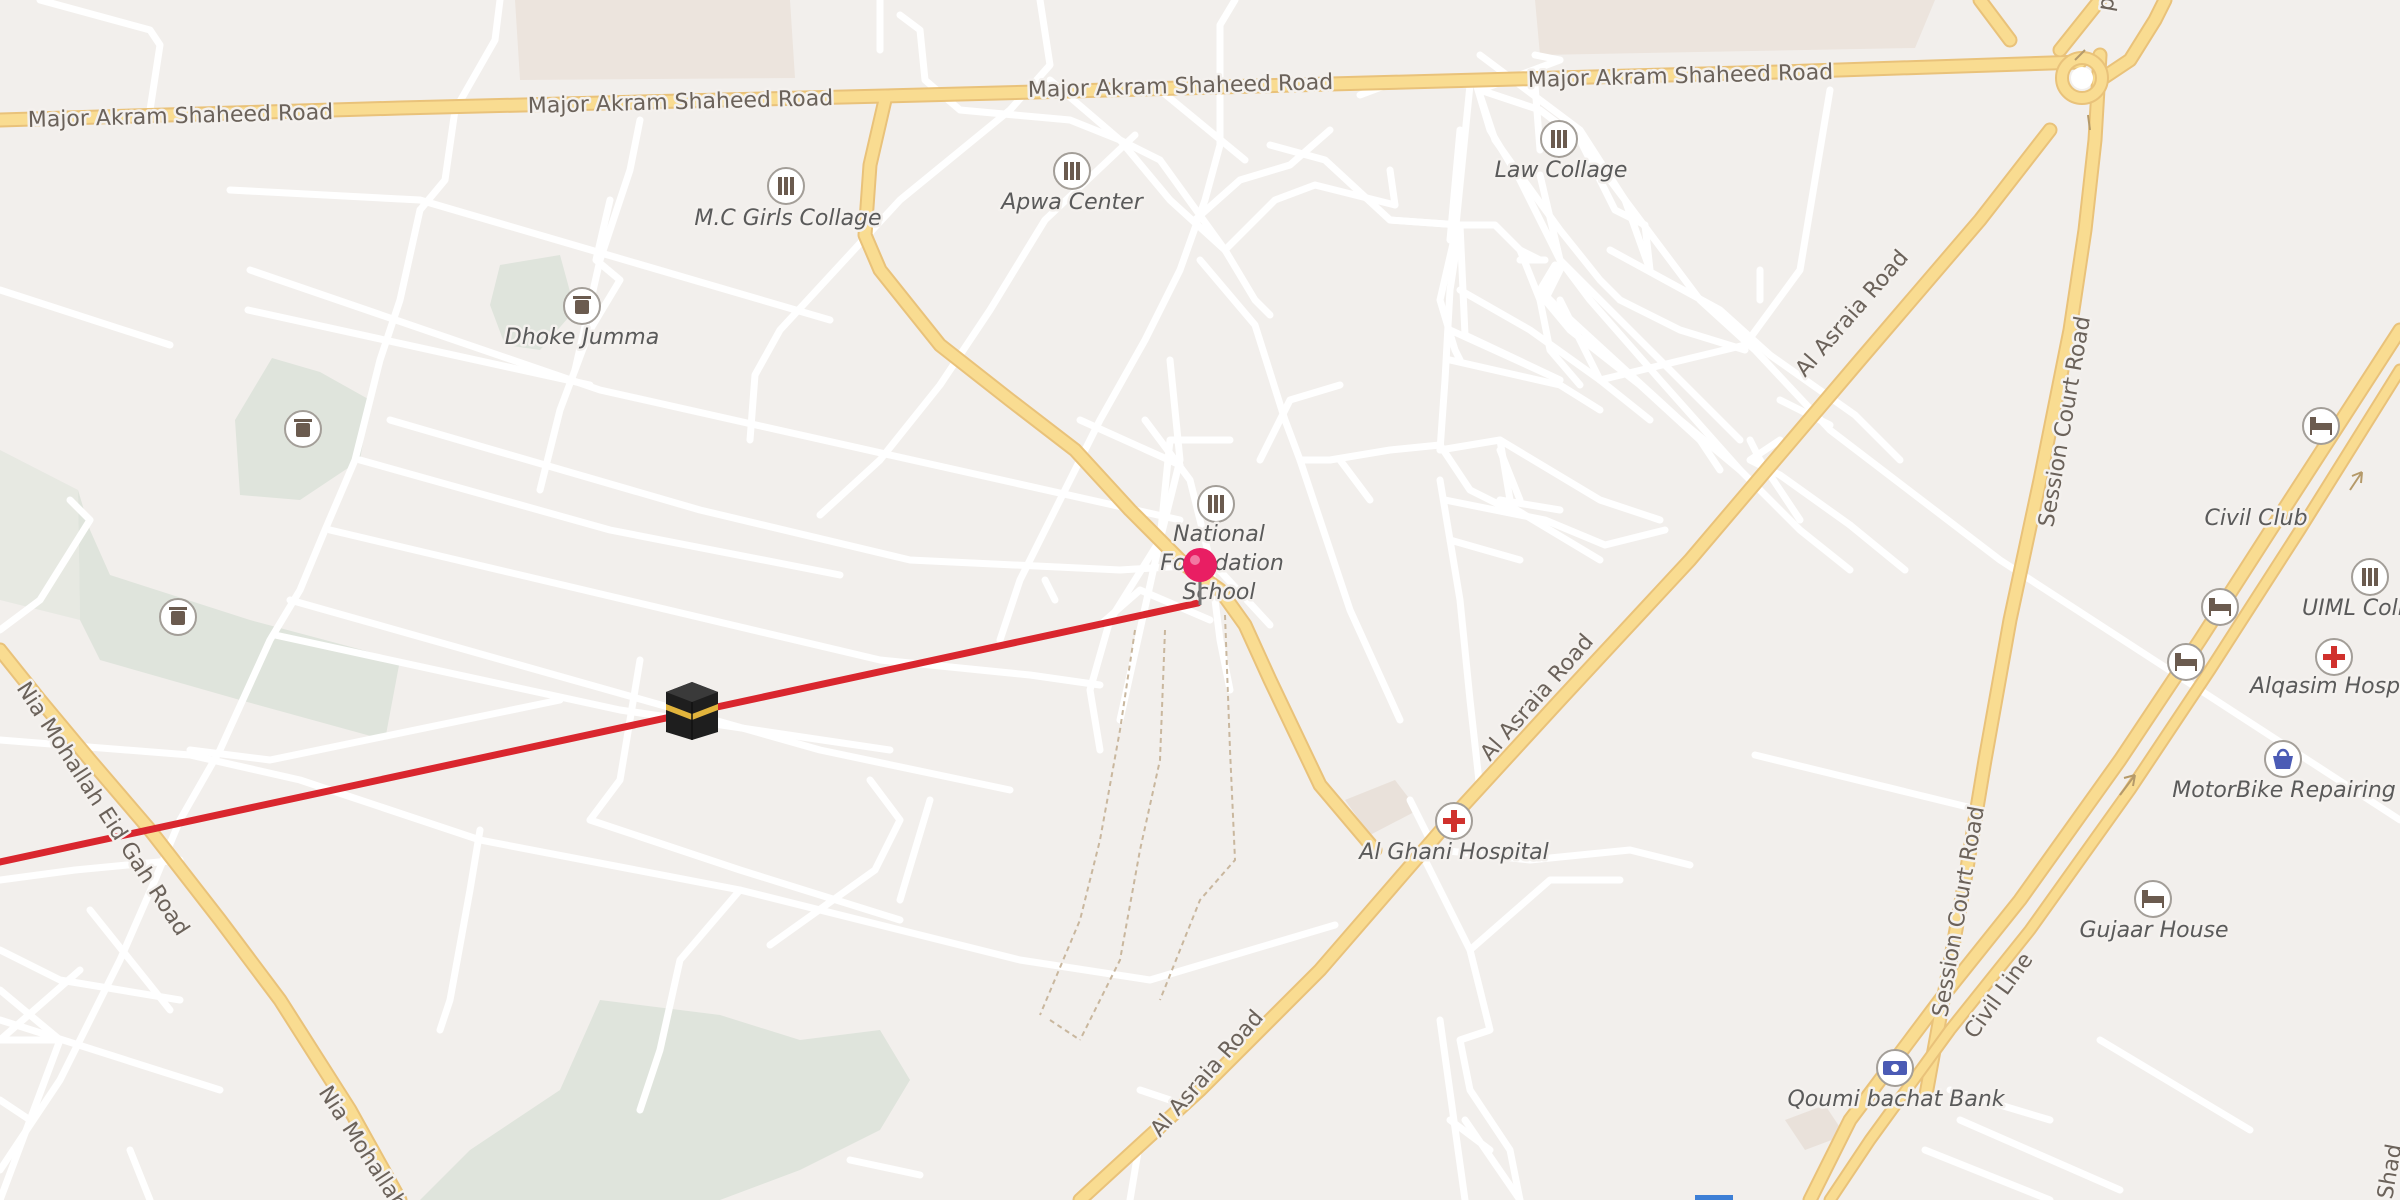 This screenshot has width=2400, height=1200. What do you see at coordinates (2255, 518) in the screenshot?
I see `poi-label-civil-club: Civil Club` at bounding box center [2255, 518].